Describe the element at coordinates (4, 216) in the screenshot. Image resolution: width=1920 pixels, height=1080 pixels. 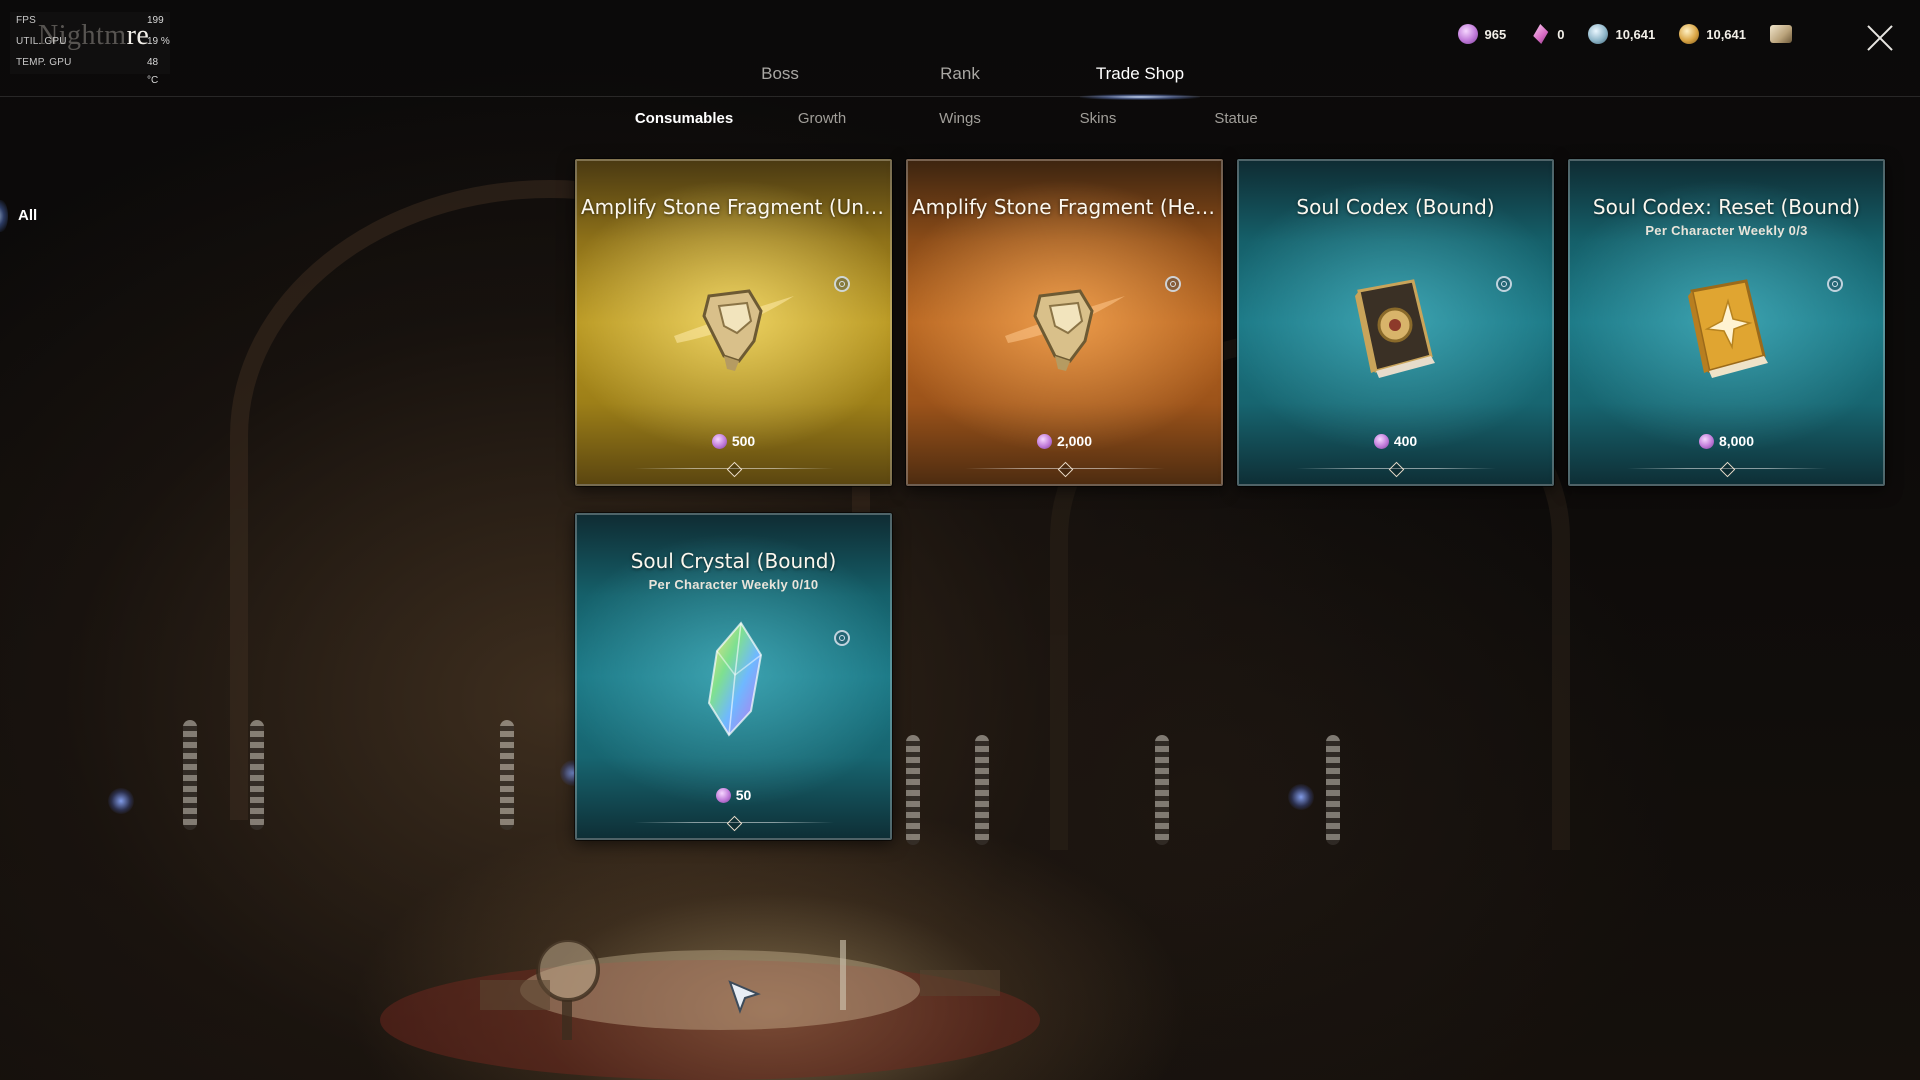
I see `selected-indicator` at that location.